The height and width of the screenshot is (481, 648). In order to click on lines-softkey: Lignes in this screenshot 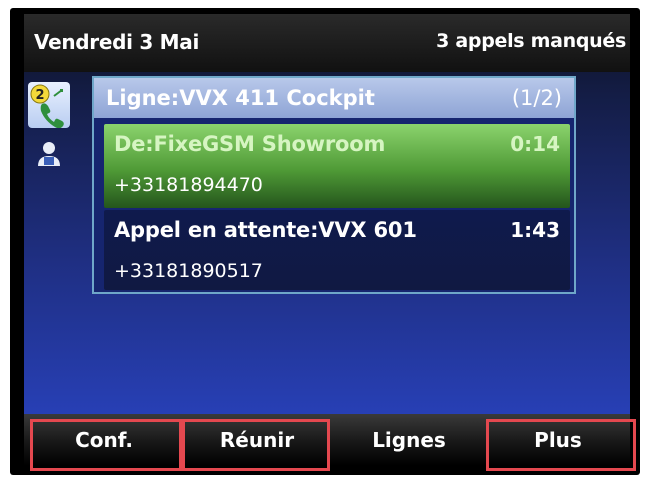, I will do `click(409, 440)`.